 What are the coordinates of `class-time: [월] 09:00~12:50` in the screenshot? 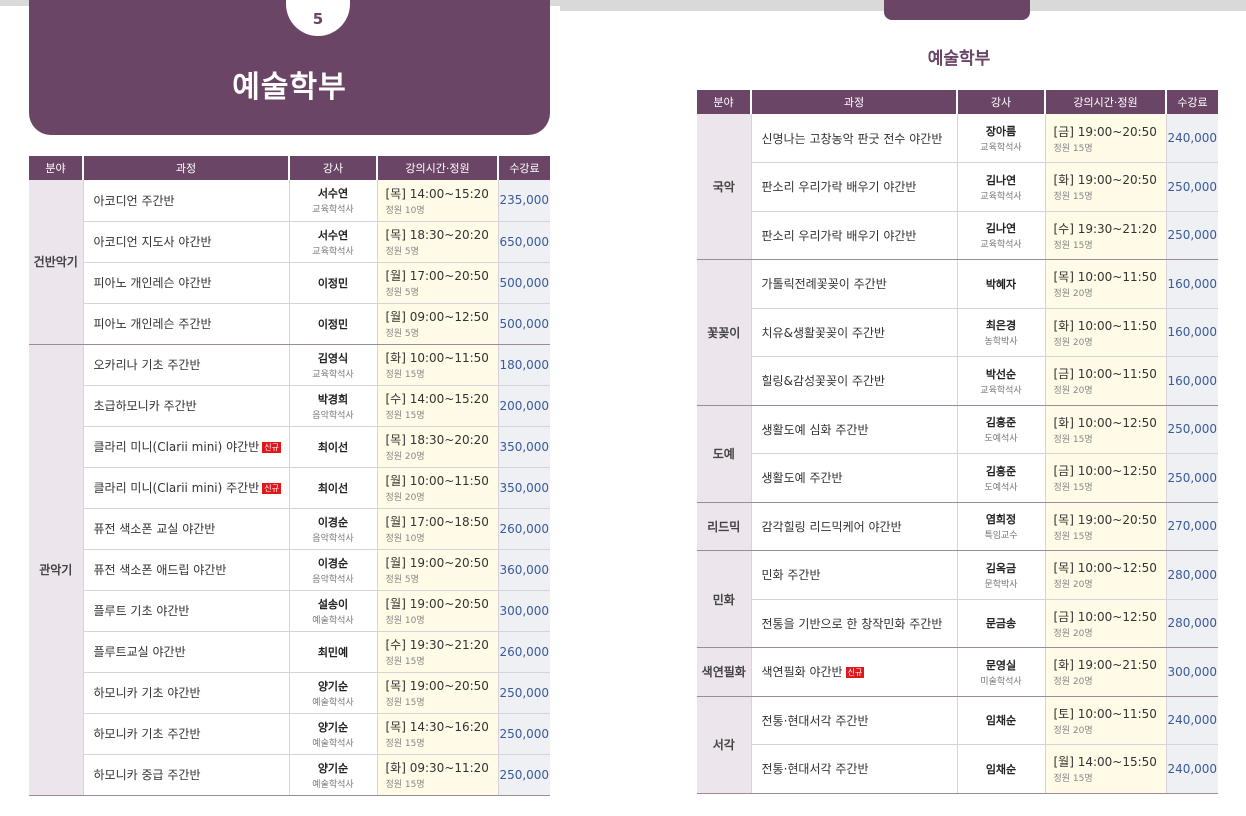 It's located at (437, 317).